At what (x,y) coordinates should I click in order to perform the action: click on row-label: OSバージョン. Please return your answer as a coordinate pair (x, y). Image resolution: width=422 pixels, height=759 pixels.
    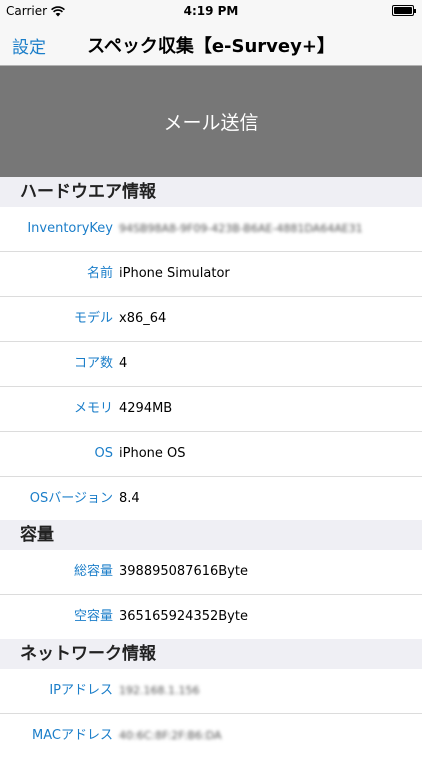
    Looking at the image, I should click on (71, 498).